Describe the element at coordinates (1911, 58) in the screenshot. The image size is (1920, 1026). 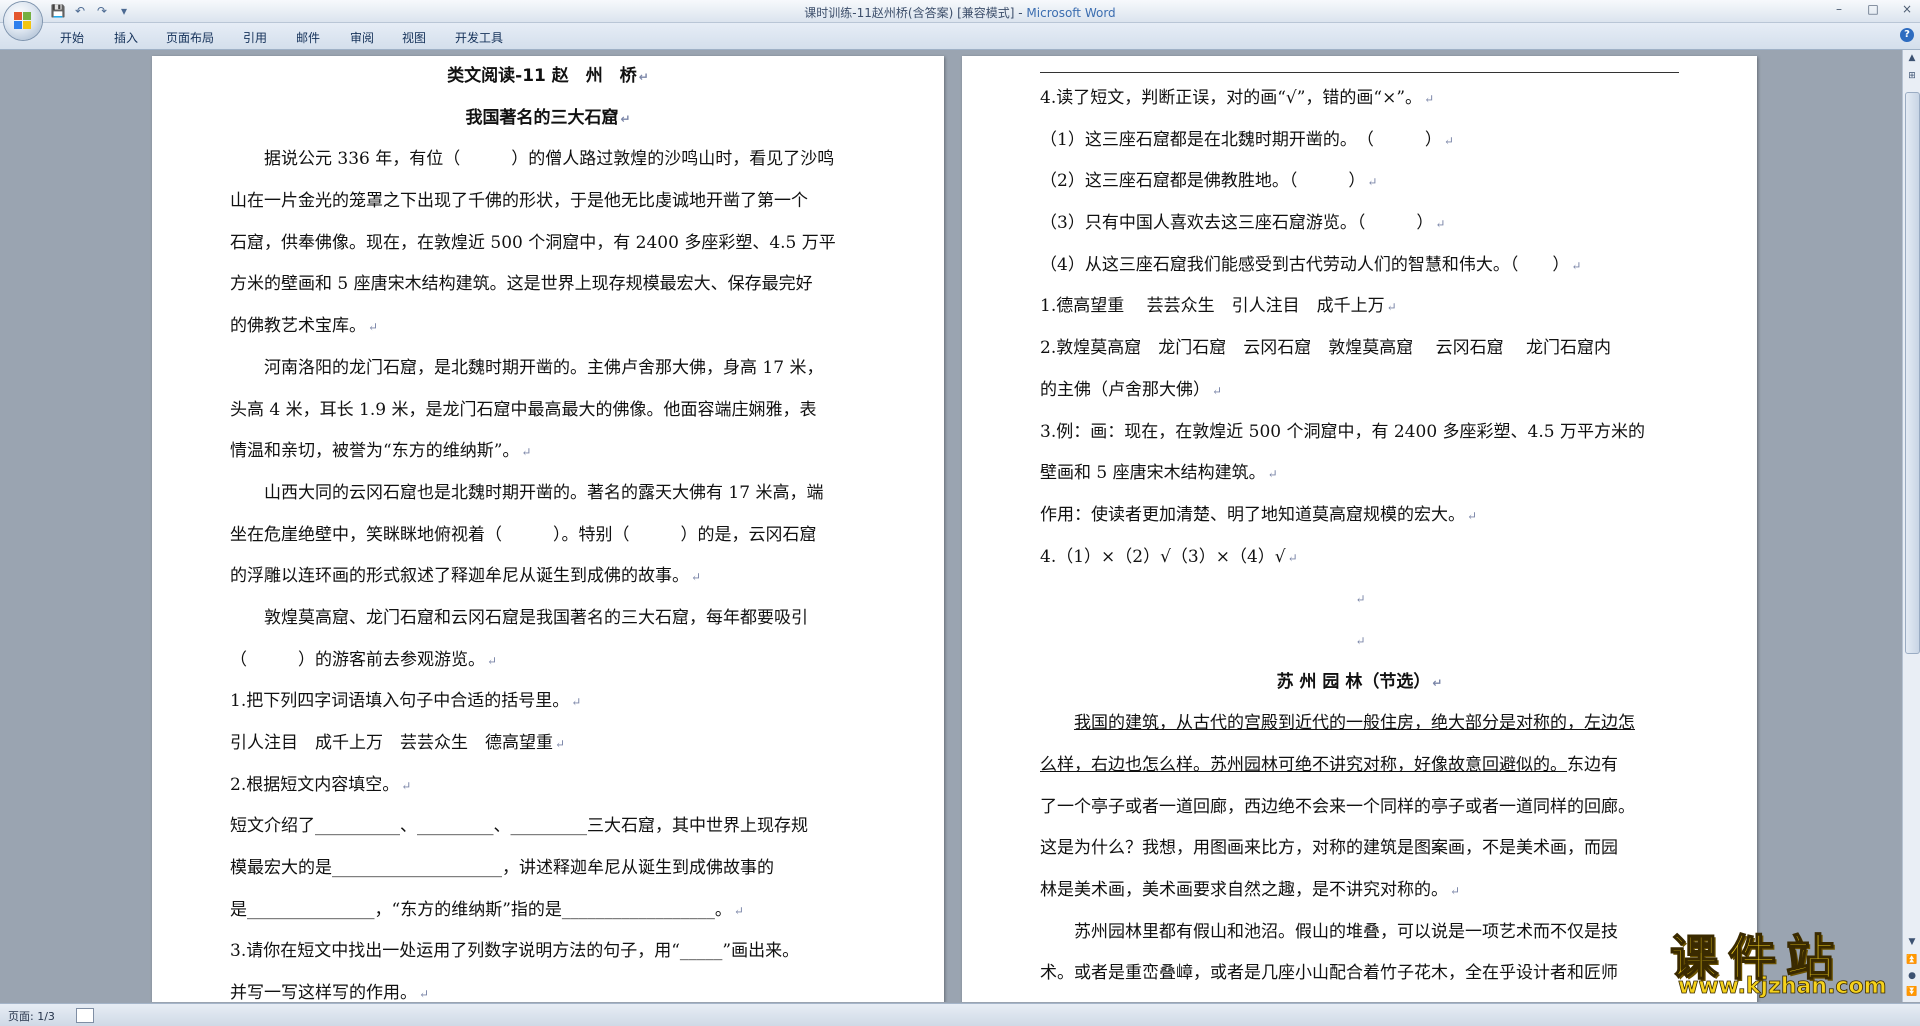
I see `scroll-up-icon: ▲` at that location.